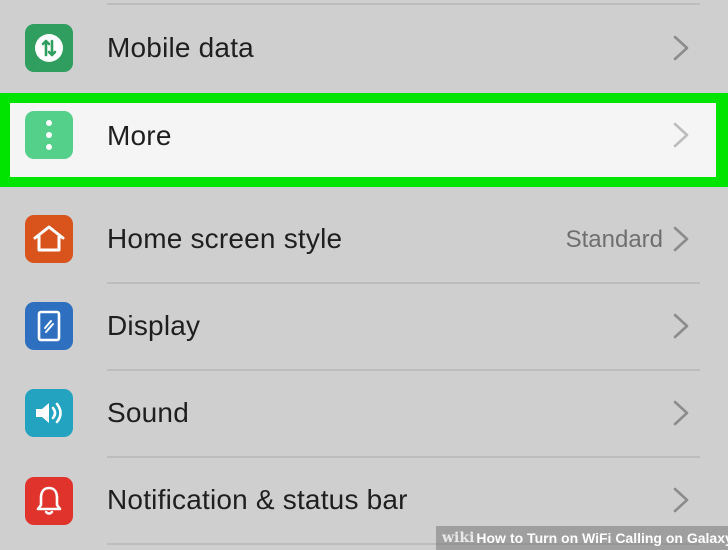  I want to click on settings-item-more: More, so click(363, 140).